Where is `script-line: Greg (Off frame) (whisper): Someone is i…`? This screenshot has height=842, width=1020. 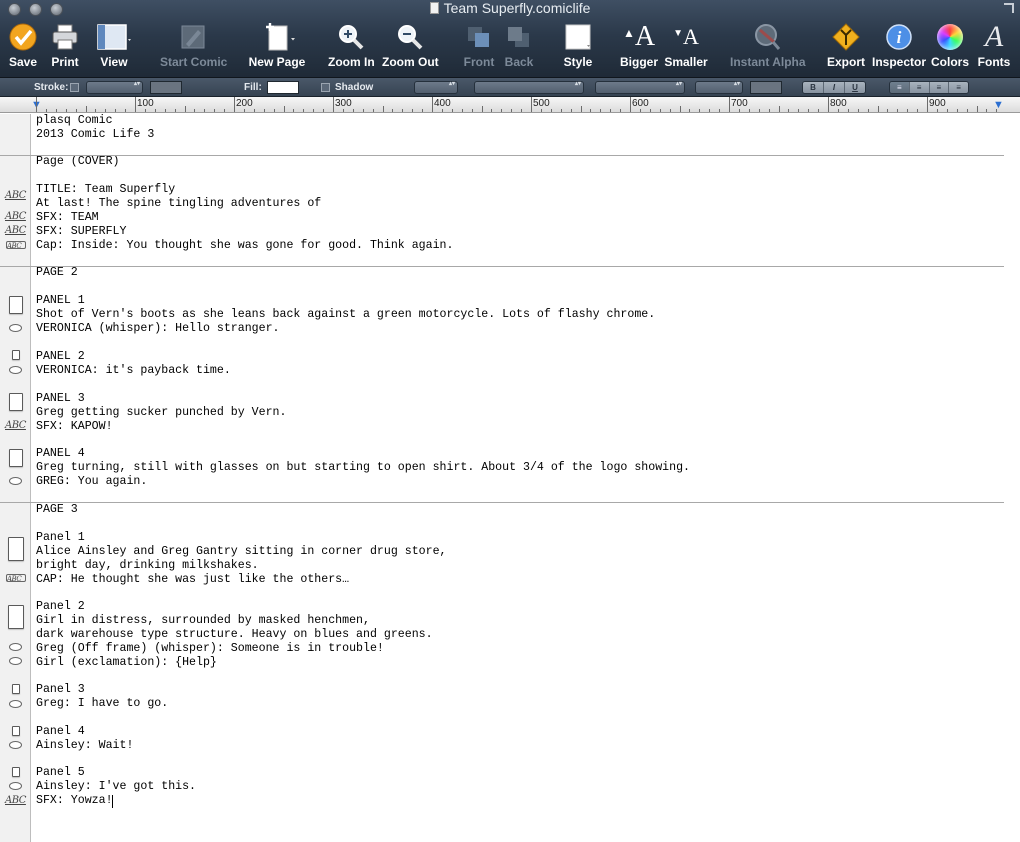
script-line: Greg (Off frame) (whisper): Someone is i… is located at coordinates (210, 649).